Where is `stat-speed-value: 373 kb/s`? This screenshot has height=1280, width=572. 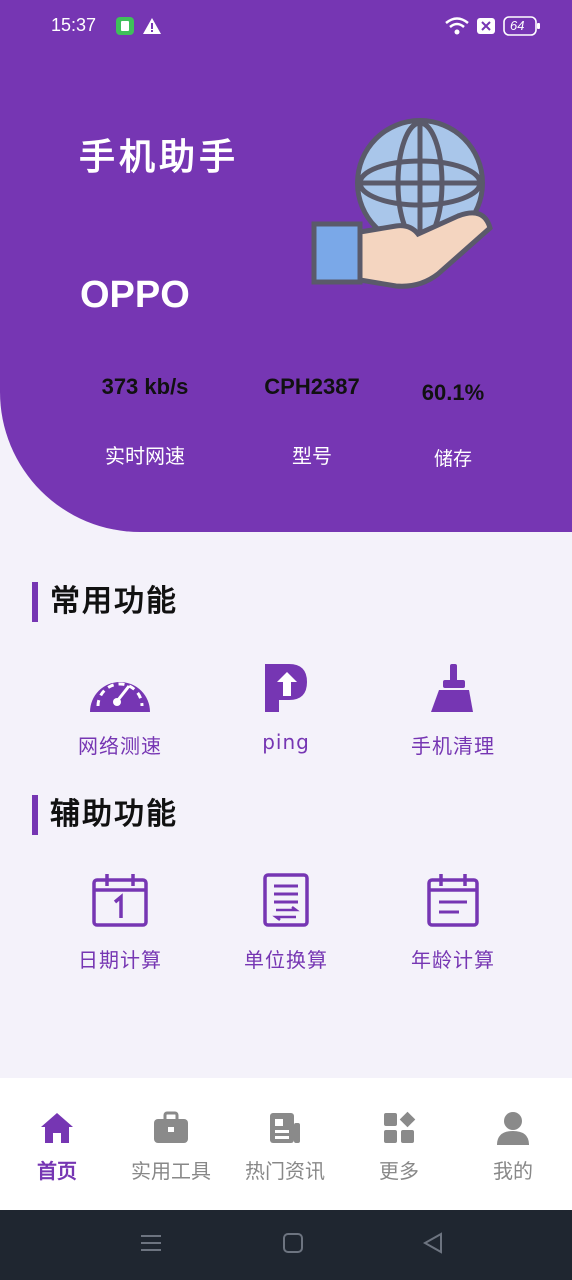 stat-speed-value: 373 kb/s is located at coordinates (145, 386).